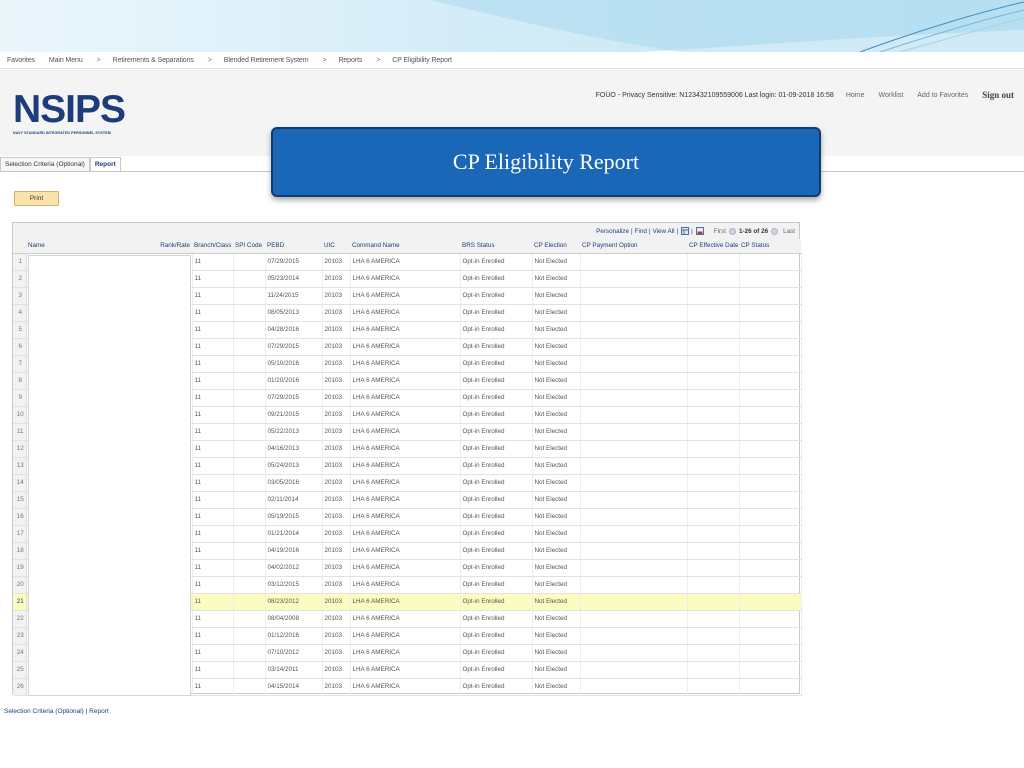 The width and height of the screenshot is (1024, 768). I want to click on download-excel-icon, so click(699, 231).